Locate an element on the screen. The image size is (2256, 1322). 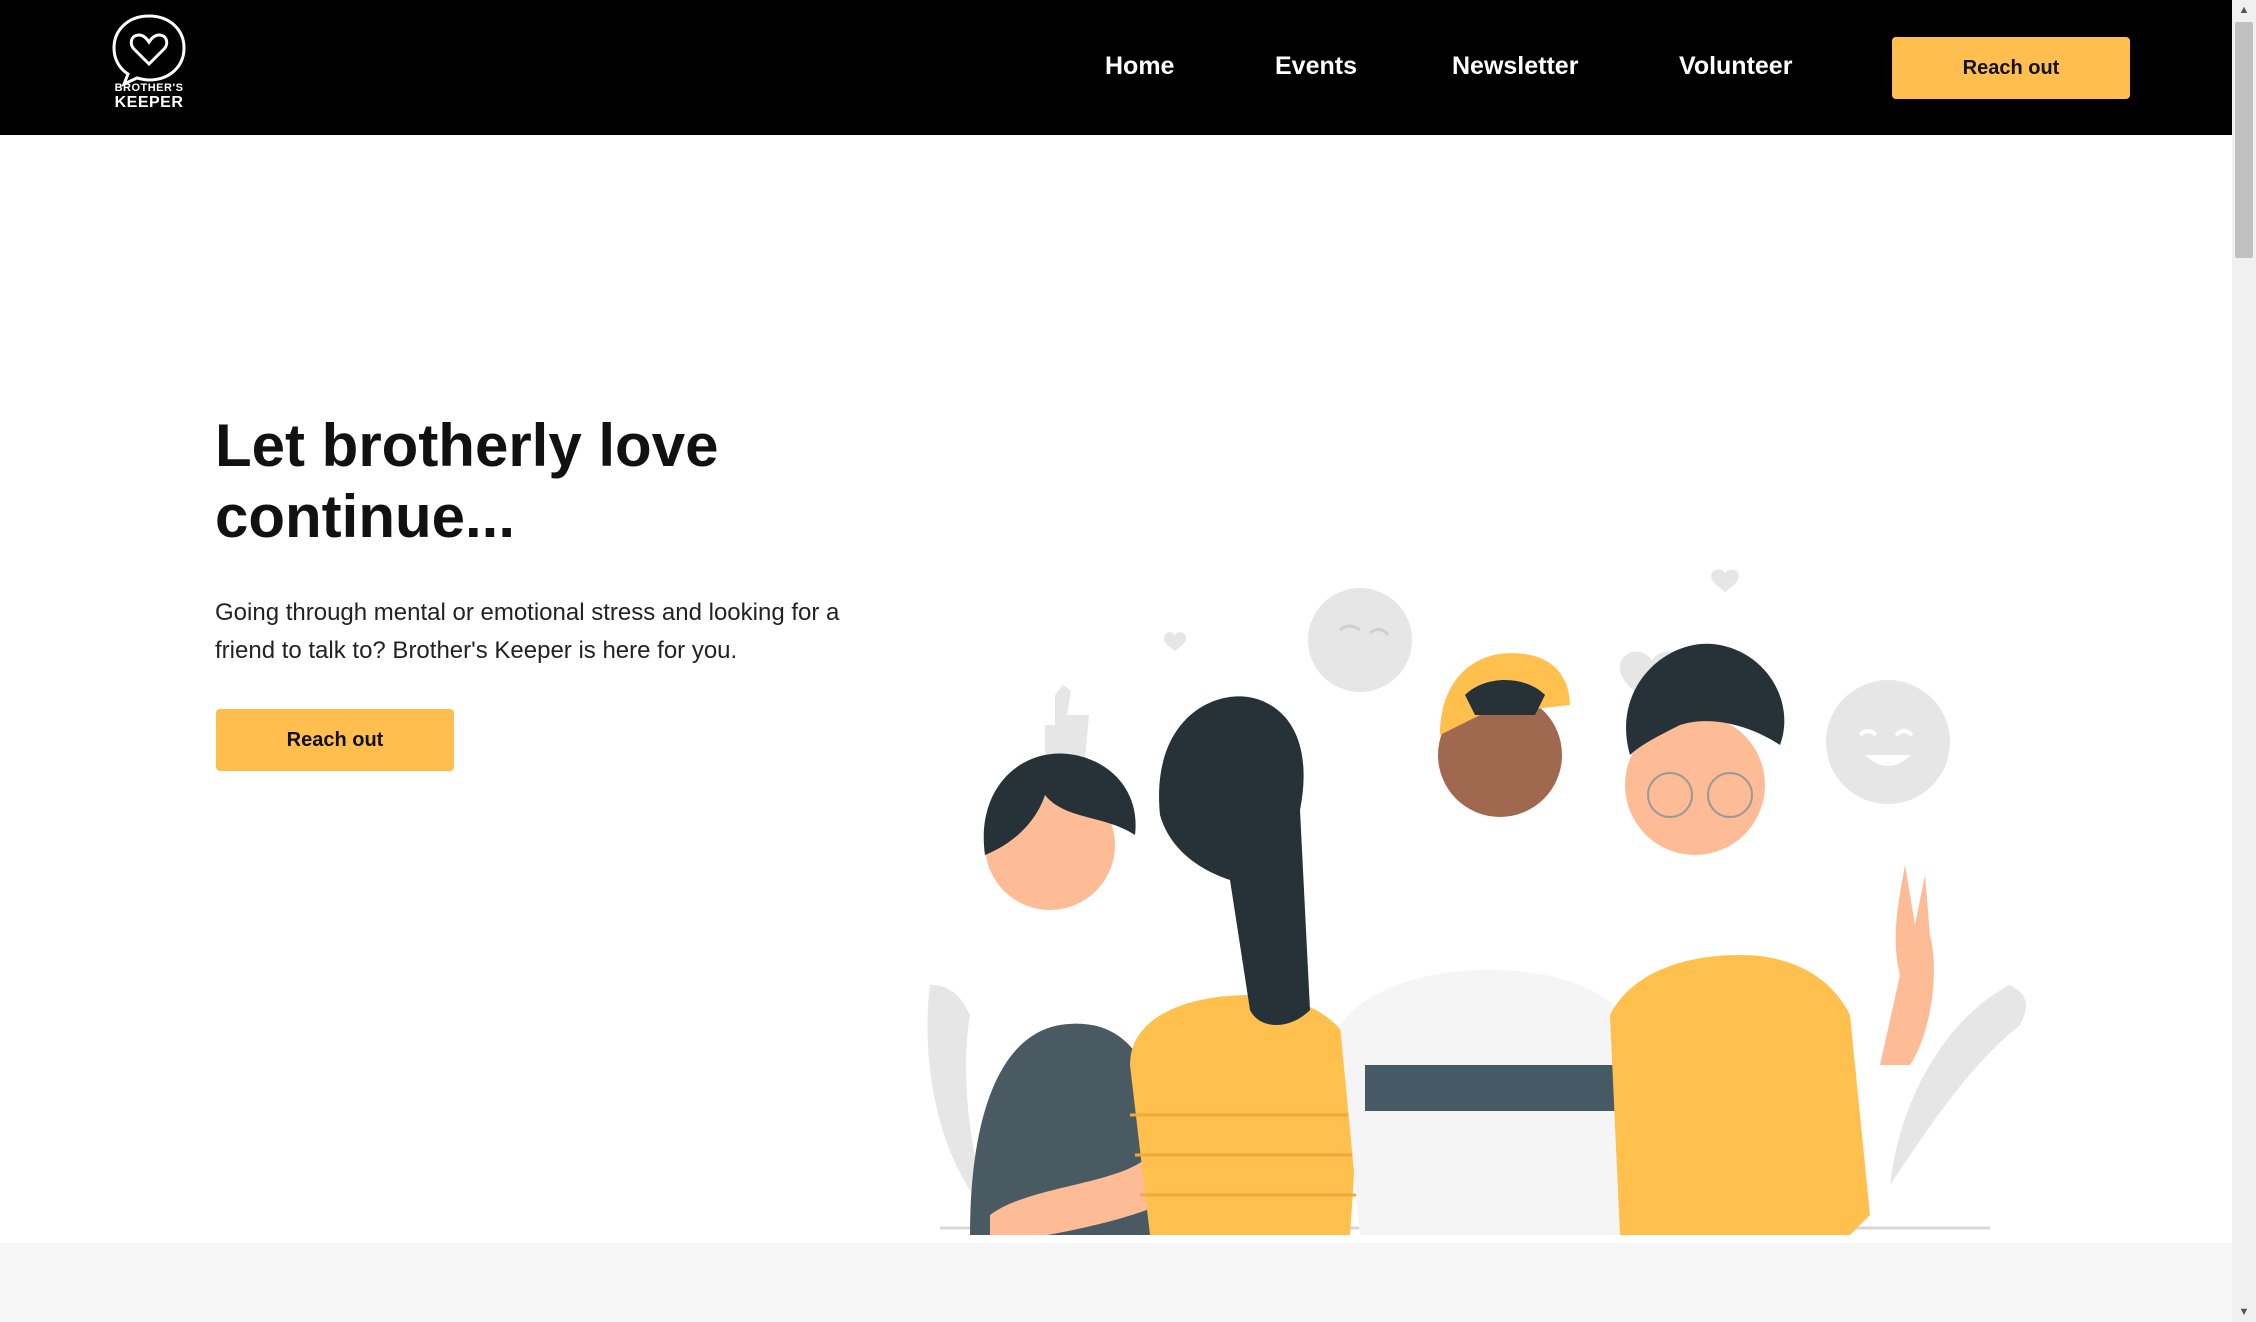
scroll-down-arrow-icon: ▼ is located at coordinates (2244, 1312).